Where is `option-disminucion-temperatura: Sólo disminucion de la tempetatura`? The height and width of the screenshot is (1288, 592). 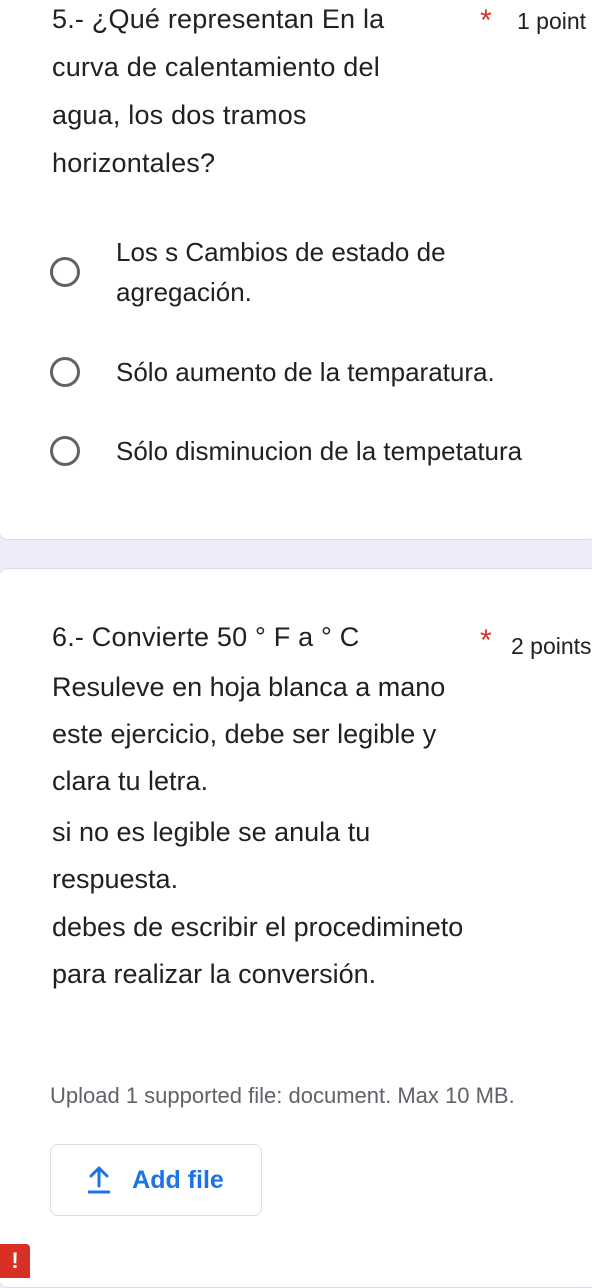 option-disminucion-temperatura: Sólo disminucion de la tempetatura is located at coordinates (286, 451).